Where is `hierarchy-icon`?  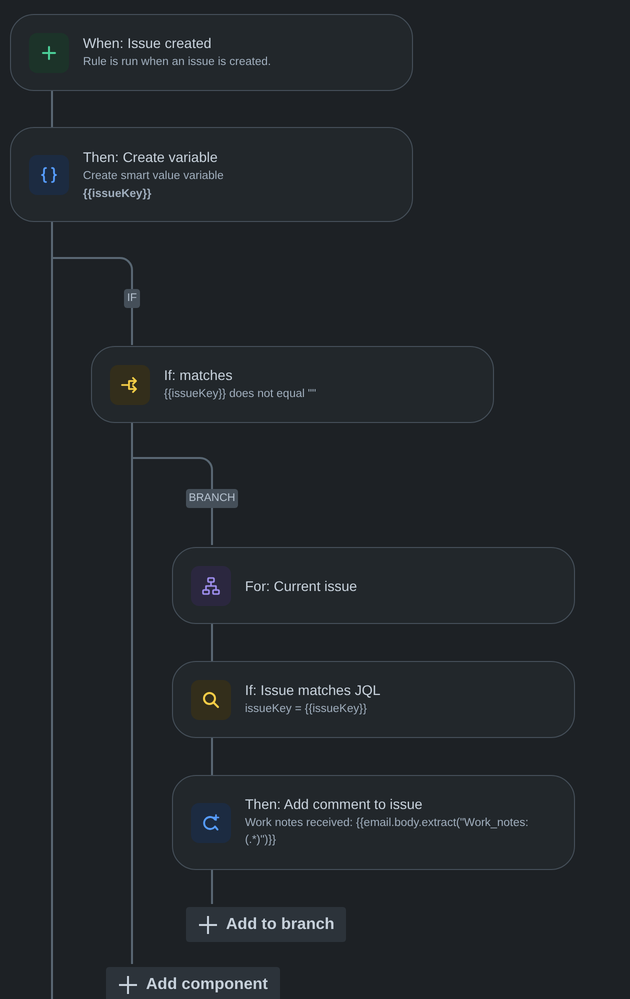 hierarchy-icon is located at coordinates (211, 586).